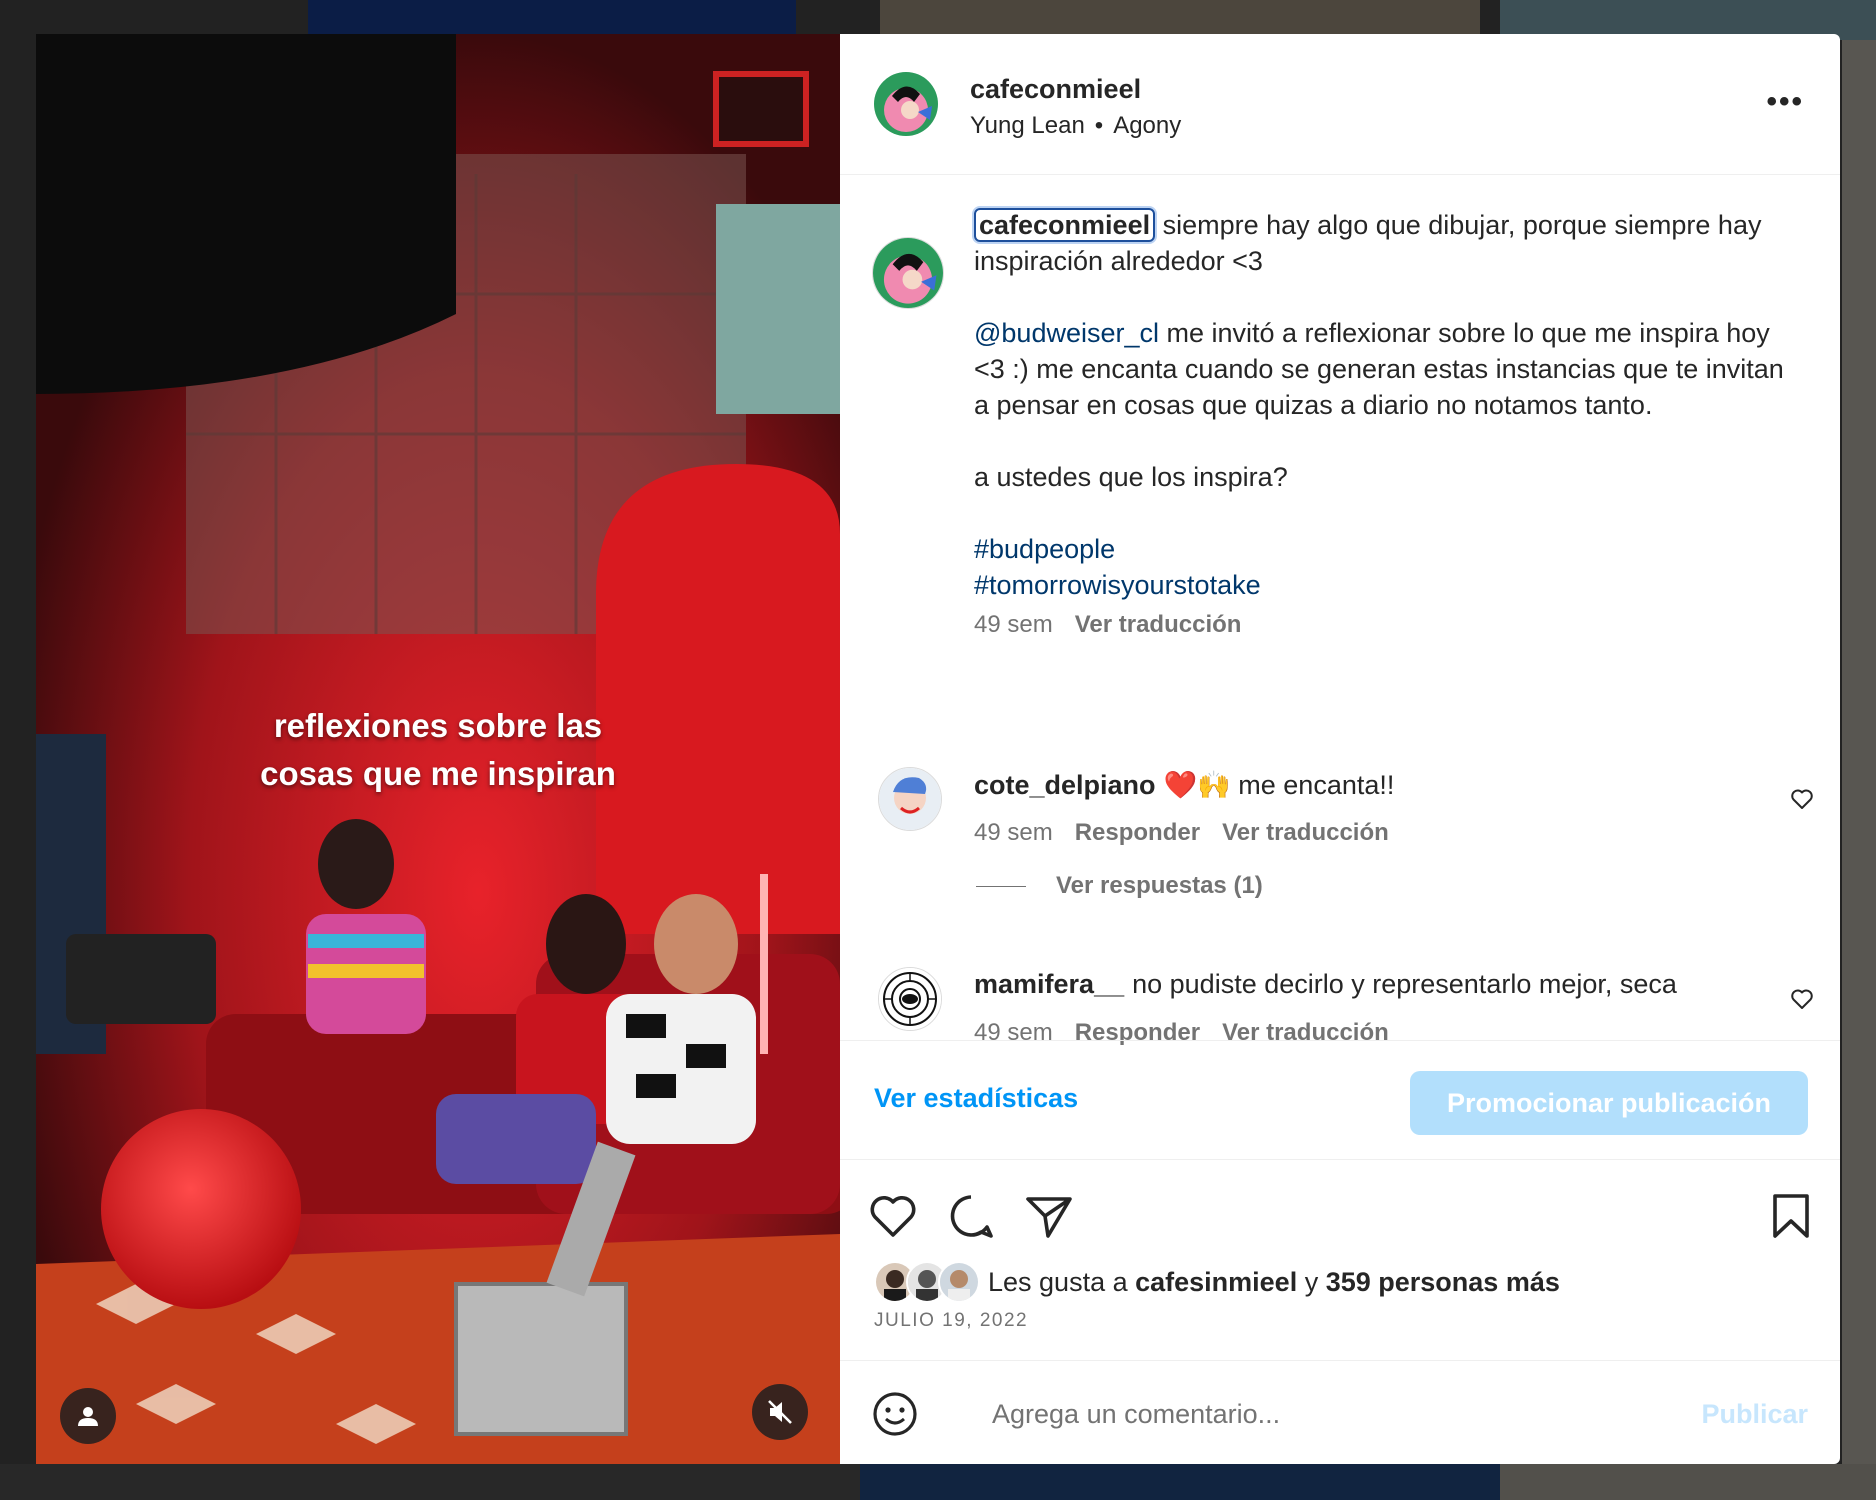 The height and width of the screenshot is (1500, 1876). Describe the element at coordinates (1055, 89) in the screenshot. I see `author-username: cafeconmieel` at that location.